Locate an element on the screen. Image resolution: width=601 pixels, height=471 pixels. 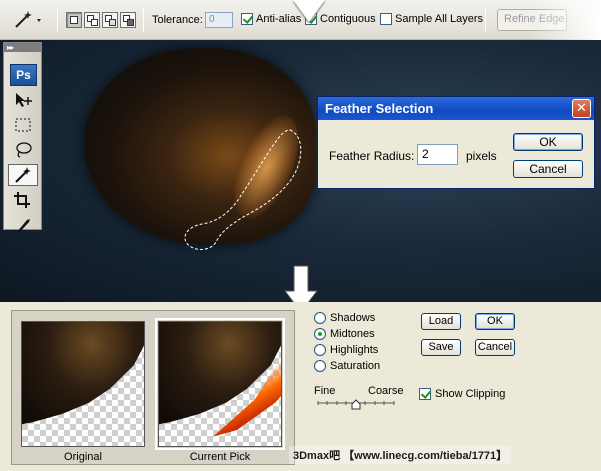
show-clipping-checkbox: Show Clipping is located at coordinates (462, 394).